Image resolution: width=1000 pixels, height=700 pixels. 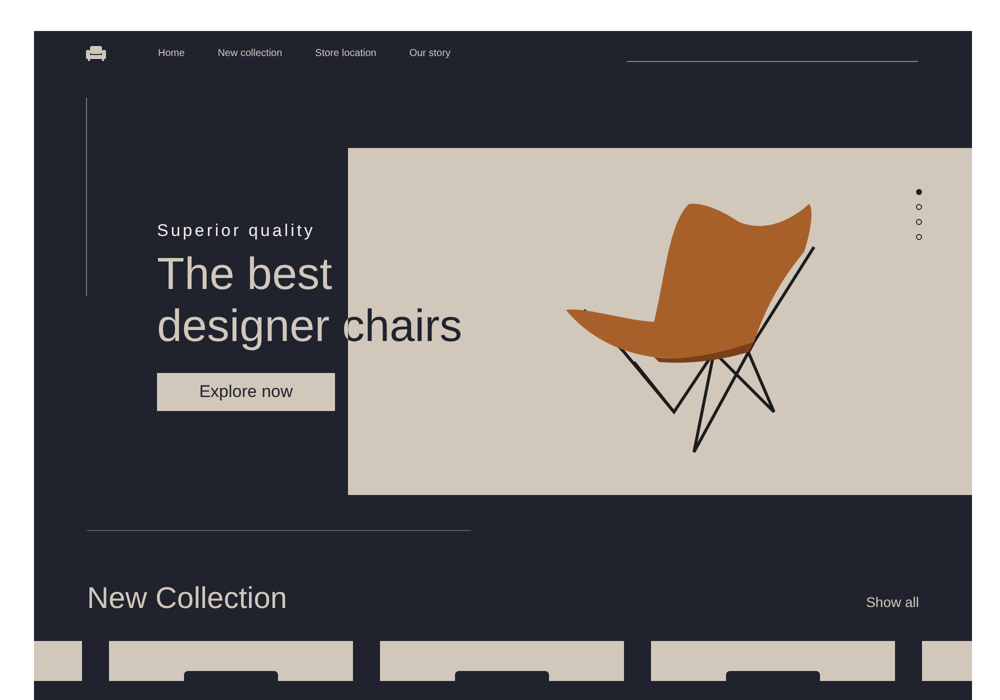 I want to click on section-heading: New Collection, so click(x=187, y=599).